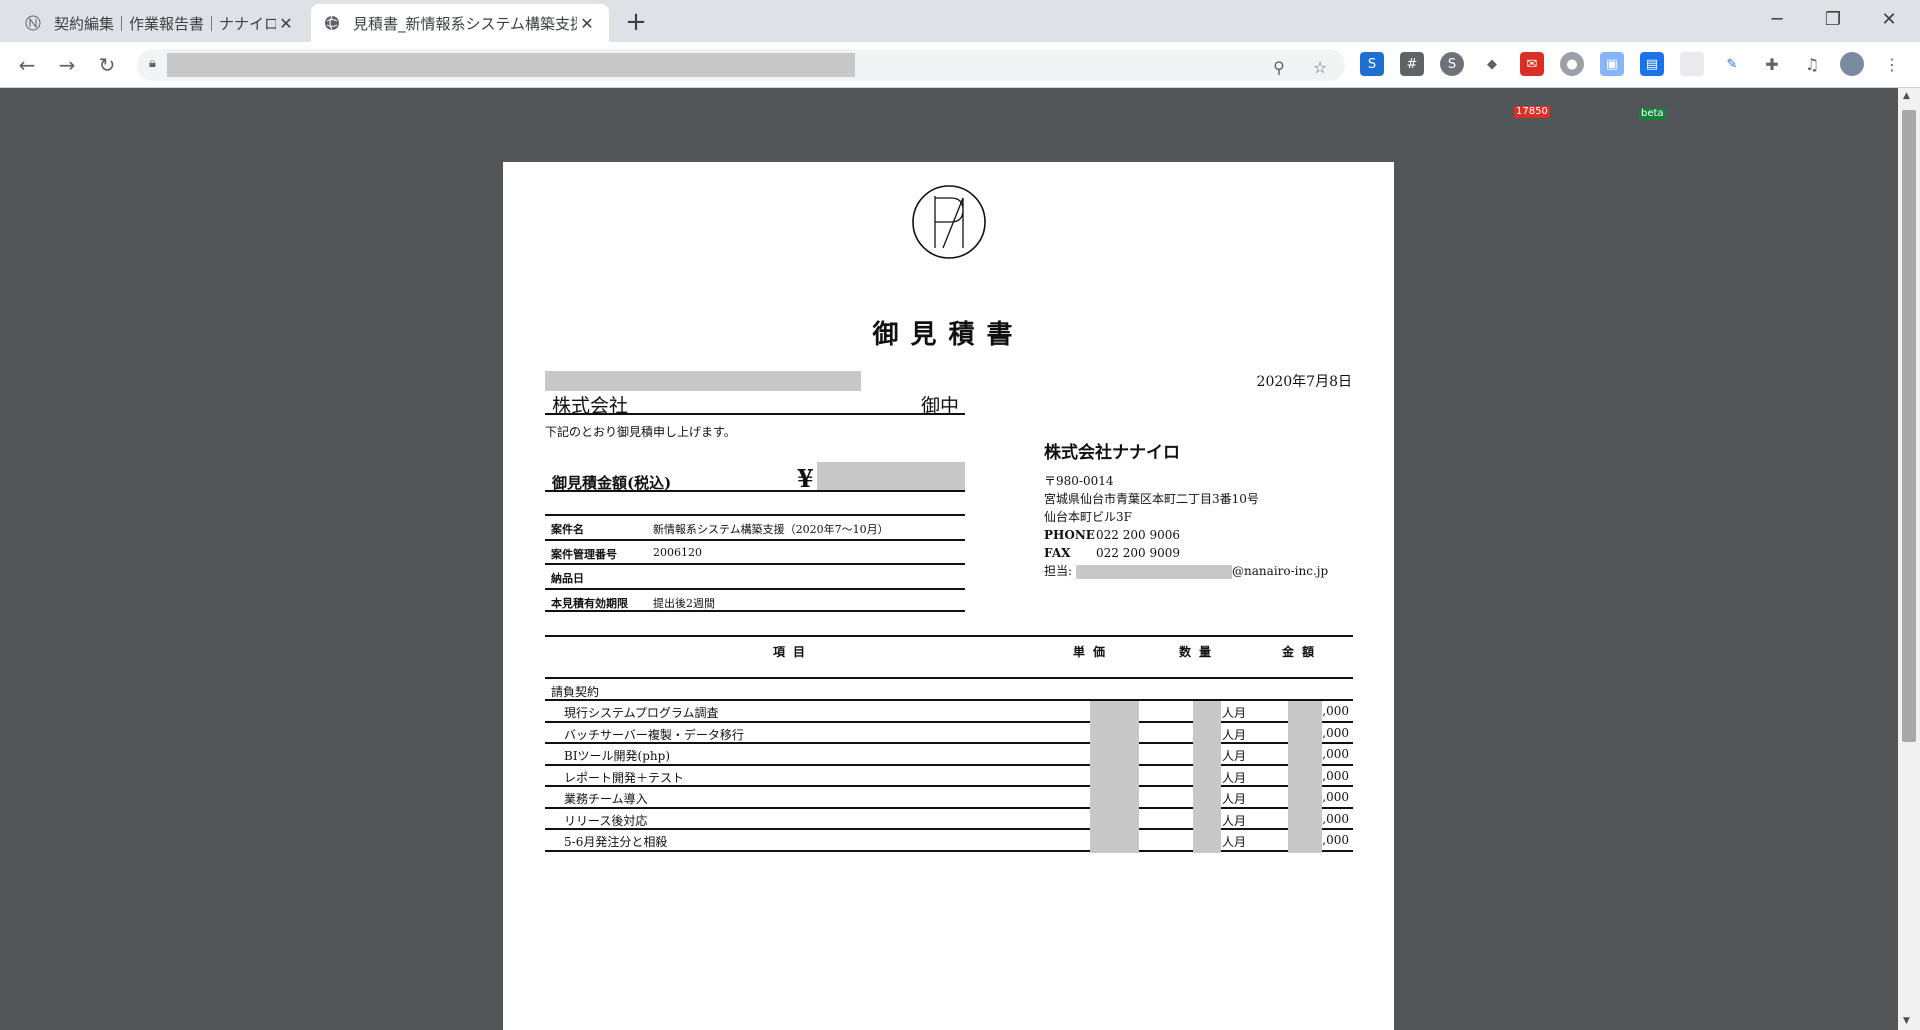 The image size is (1920, 1030). I want to click on issuer-fax: FAX 022 200 9009, so click(1112, 553).